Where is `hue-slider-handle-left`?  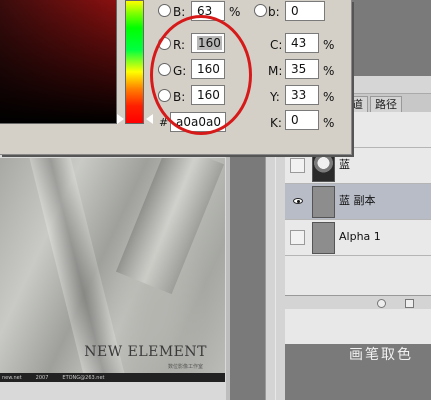 hue-slider-handle-left is located at coordinates (120, 119).